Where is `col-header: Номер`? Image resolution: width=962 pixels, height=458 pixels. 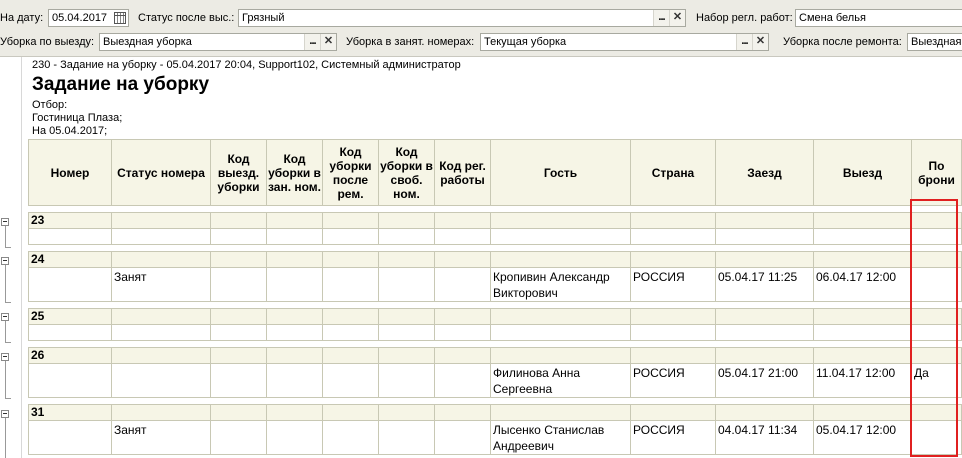 col-header: Номер is located at coordinates (70, 172).